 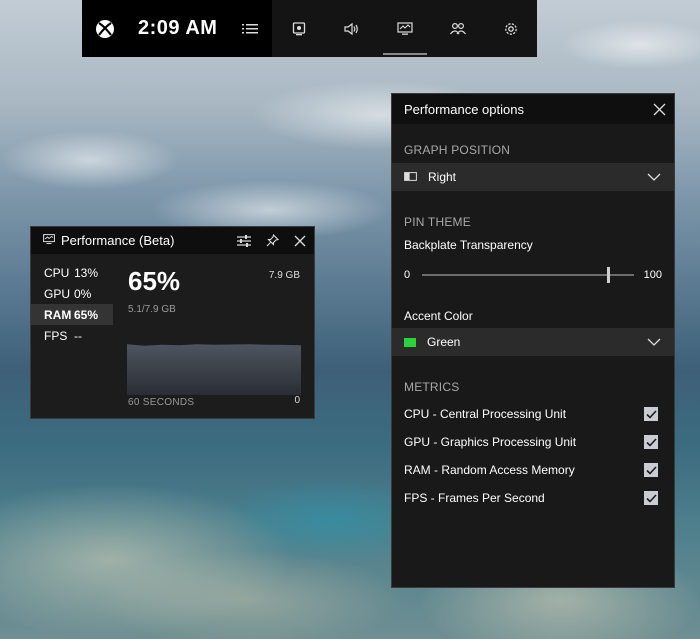 I want to click on metric-value: 65%, so click(x=86, y=314).